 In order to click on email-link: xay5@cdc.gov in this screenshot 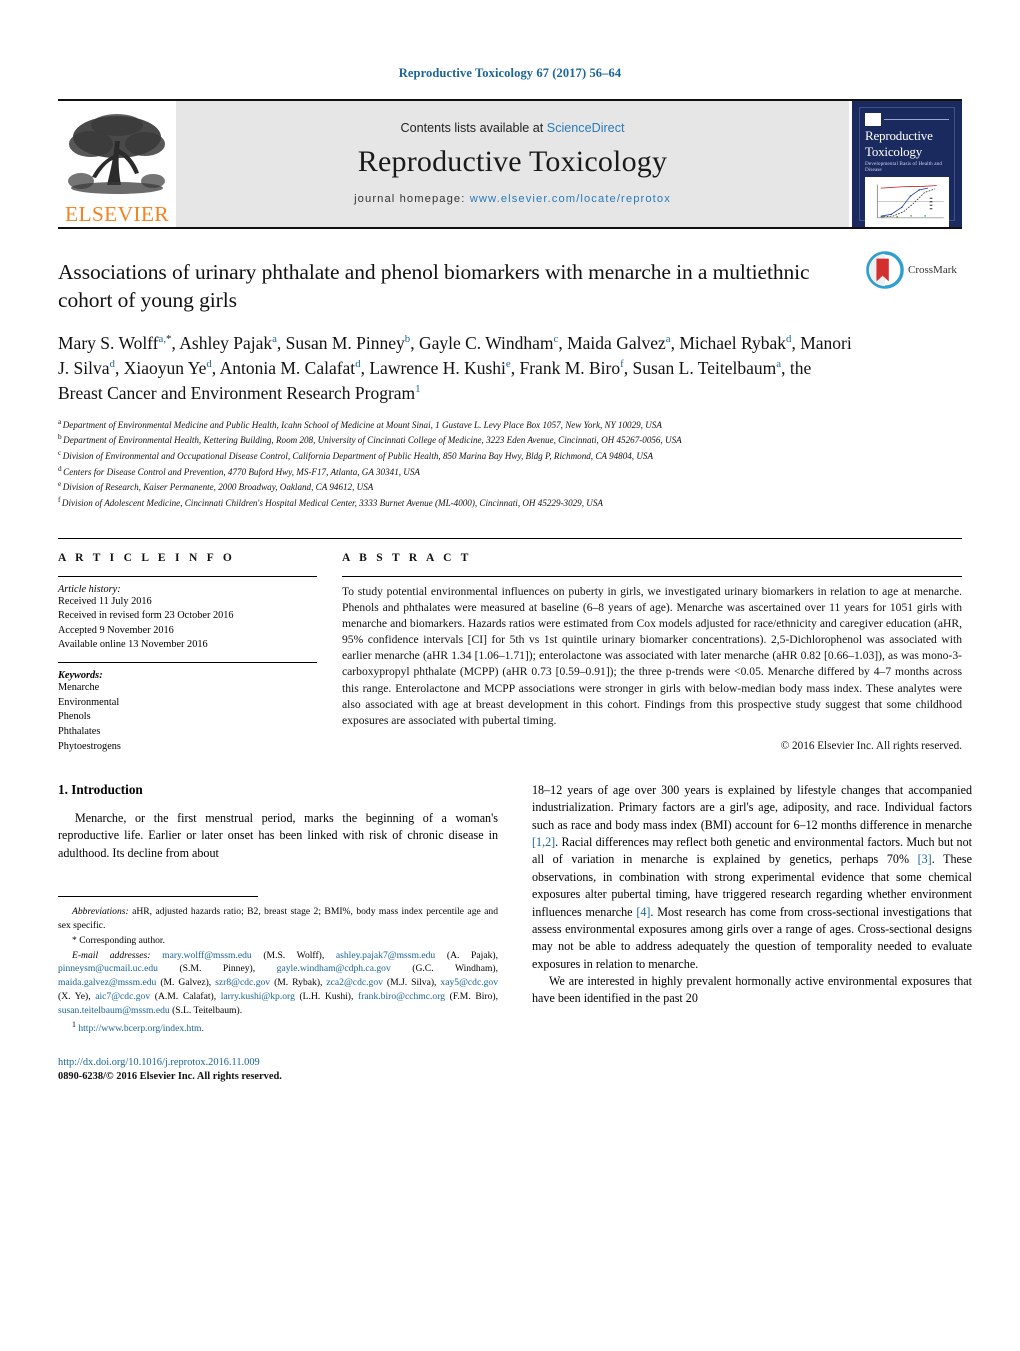, I will do `click(469, 982)`.